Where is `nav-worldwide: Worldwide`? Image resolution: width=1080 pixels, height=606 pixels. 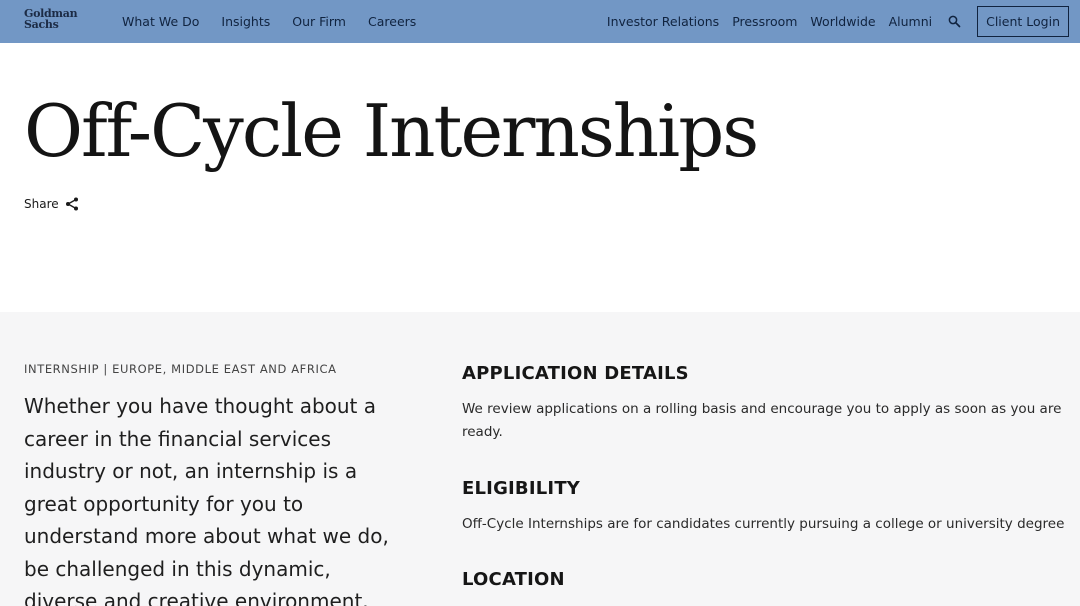 nav-worldwide: Worldwide is located at coordinates (842, 21).